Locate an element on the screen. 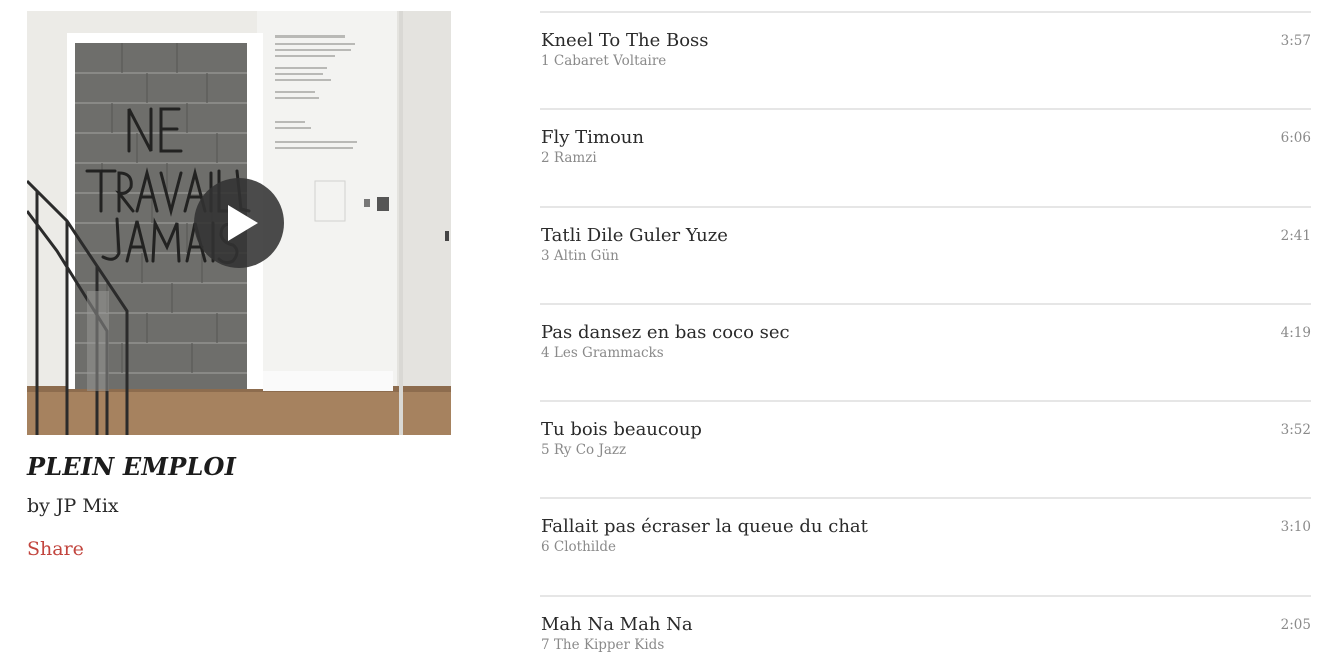  track-duration: 2:41 is located at coordinates (1295, 235).